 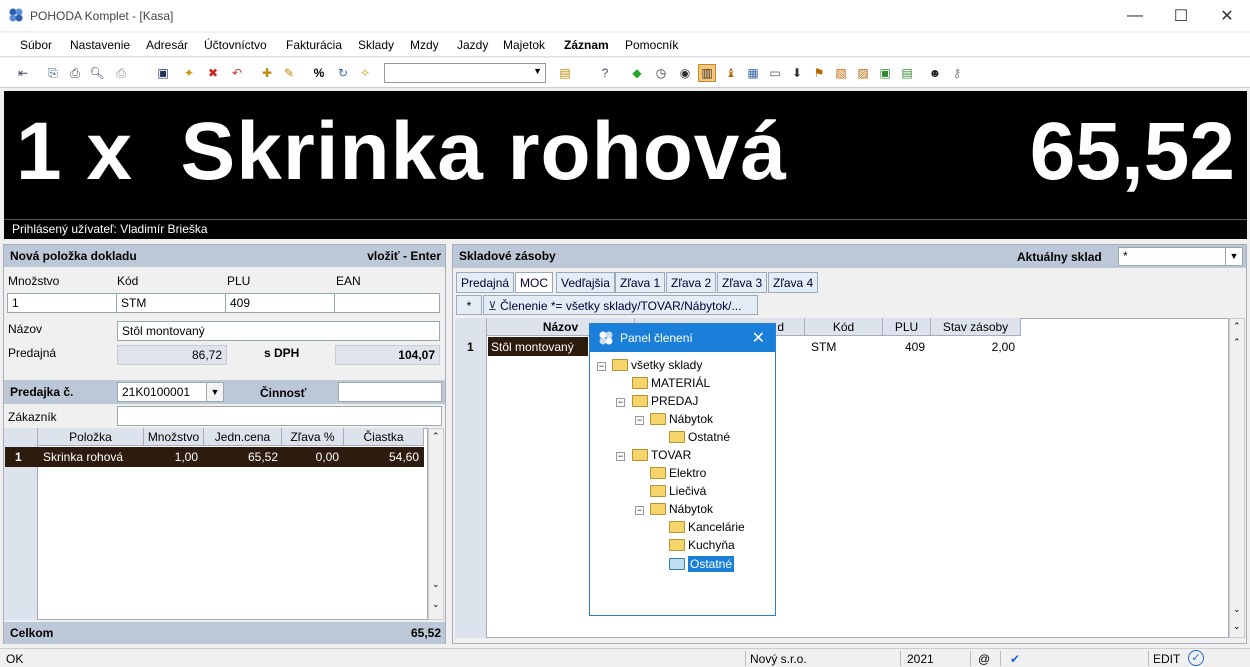 What do you see at coordinates (907, 73) in the screenshot?
I see `report-icon: ▤` at bounding box center [907, 73].